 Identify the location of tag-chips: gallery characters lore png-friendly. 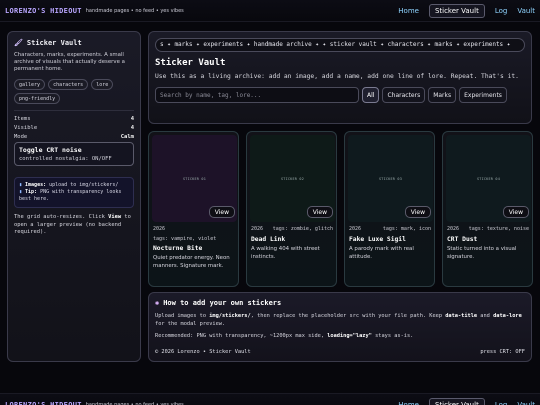
(74, 91).